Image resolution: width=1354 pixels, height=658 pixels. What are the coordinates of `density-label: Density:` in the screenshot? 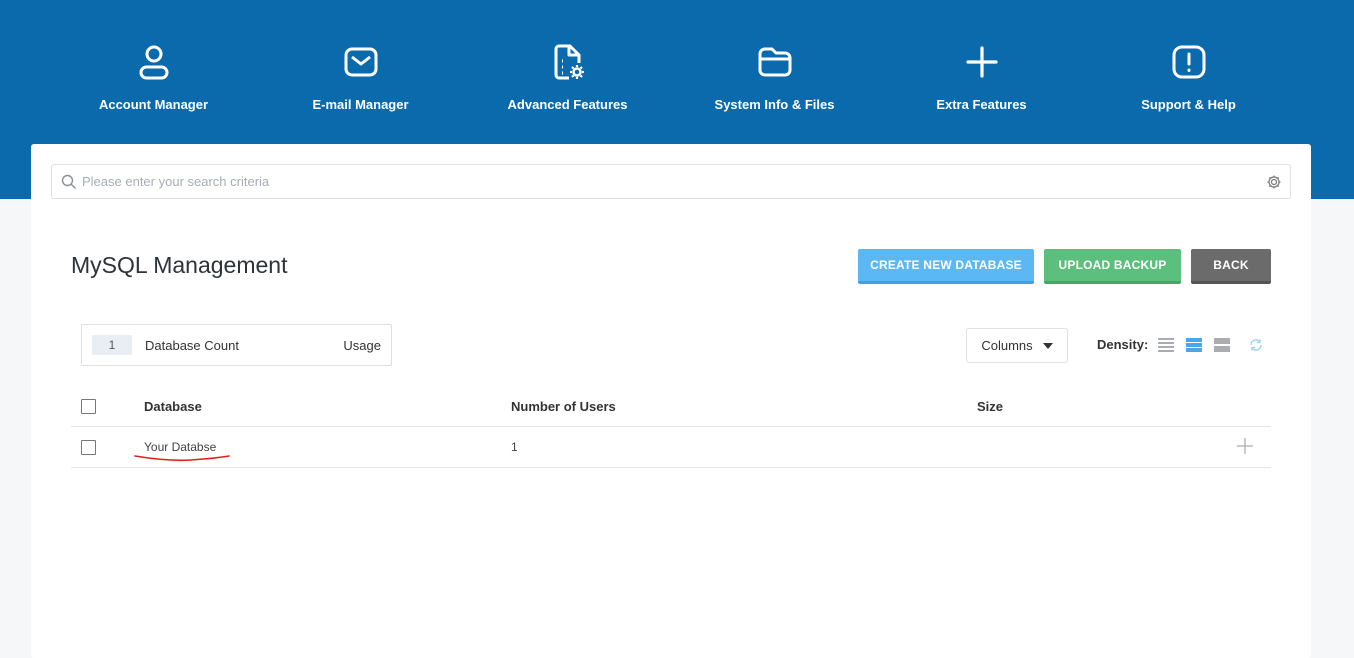 It's located at (1123, 344).